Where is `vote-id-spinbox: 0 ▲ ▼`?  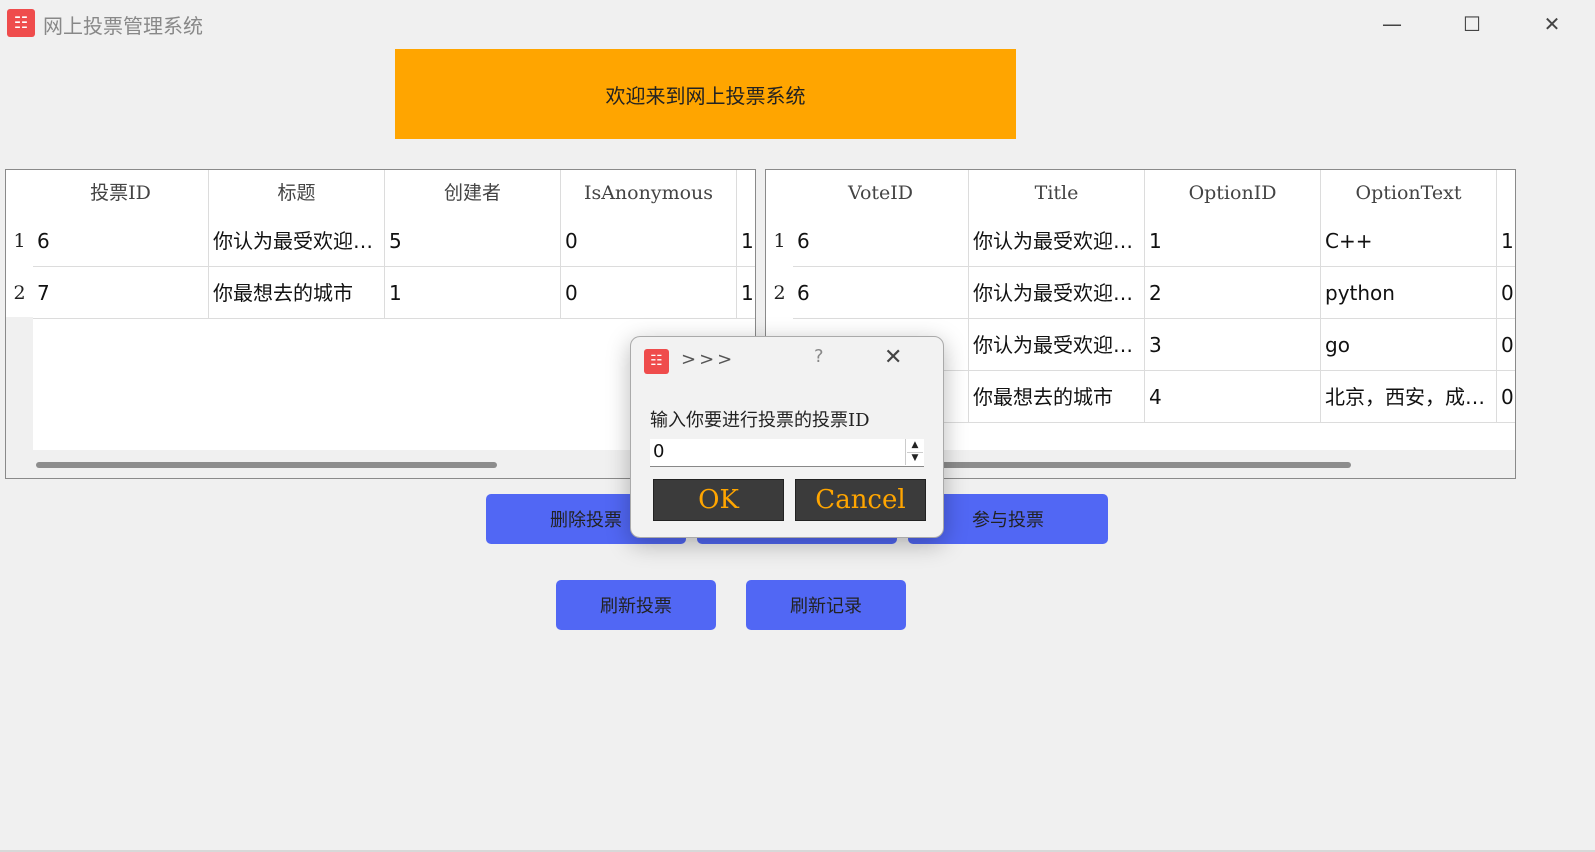
vote-id-spinbox: 0 ▲ ▼ is located at coordinates (787, 453).